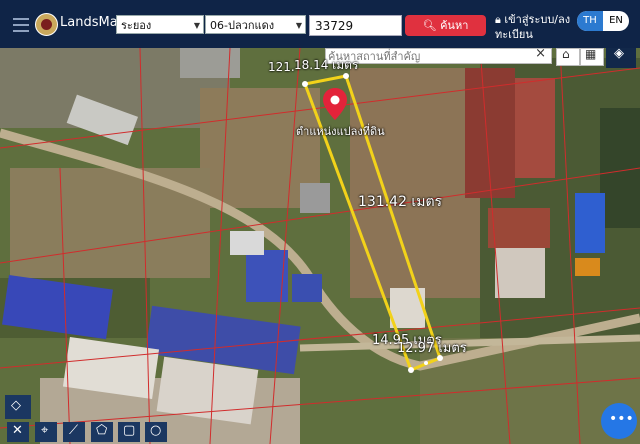  What do you see at coordinates (429, 25) in the screenshot?
I see `search-icon: 🔍︎` at bounding box center [429, 25].